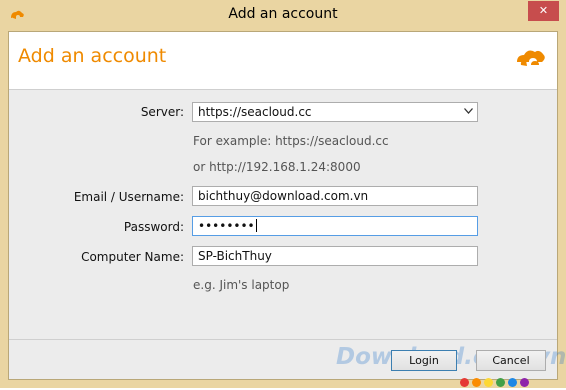  Describe the element at coordinates (241, 285) in the screenshot. I see `computer-name-hint: e.g. Jim's laptop` at that location.